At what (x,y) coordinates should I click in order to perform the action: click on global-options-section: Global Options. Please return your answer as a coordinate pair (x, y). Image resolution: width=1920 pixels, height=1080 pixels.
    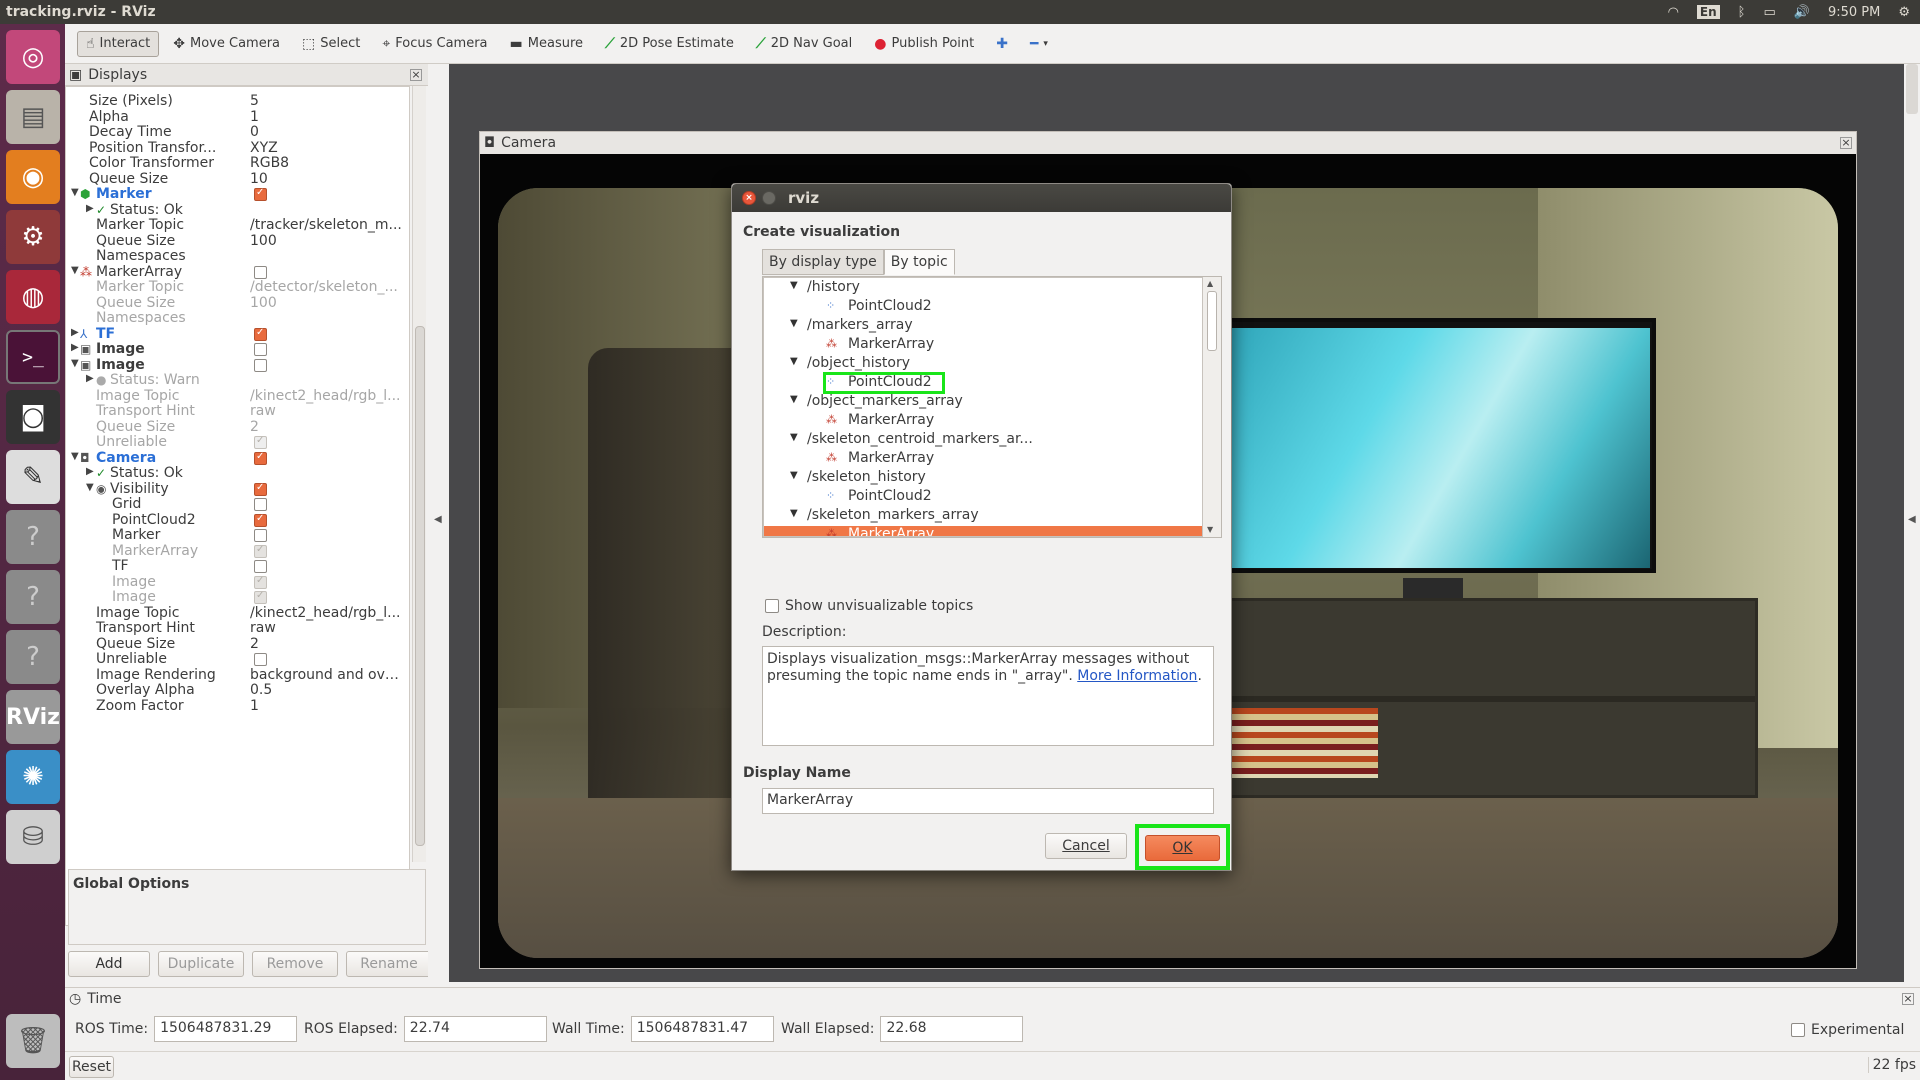
    Looking at the image, I should click on (247, 907).